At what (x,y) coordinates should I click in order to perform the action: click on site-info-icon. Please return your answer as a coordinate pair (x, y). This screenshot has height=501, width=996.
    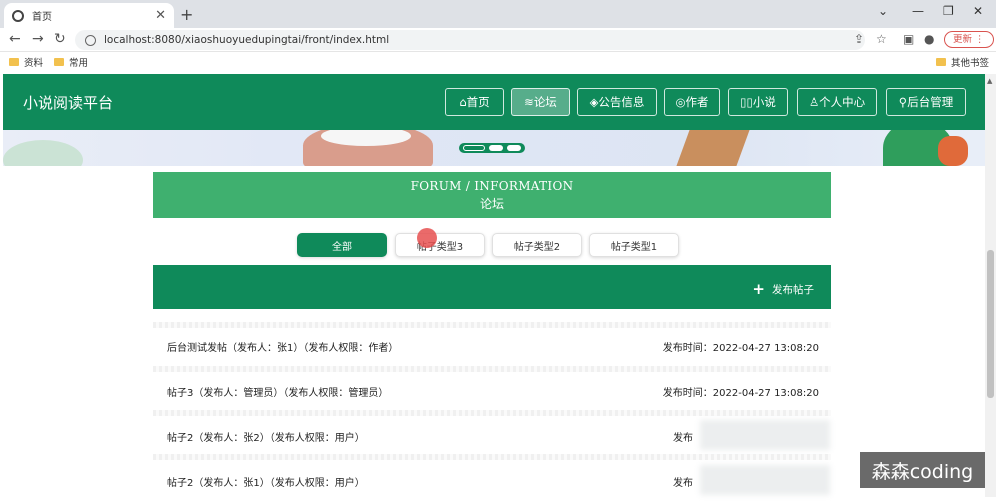
    Looking at the image, I should click on (90, 40).